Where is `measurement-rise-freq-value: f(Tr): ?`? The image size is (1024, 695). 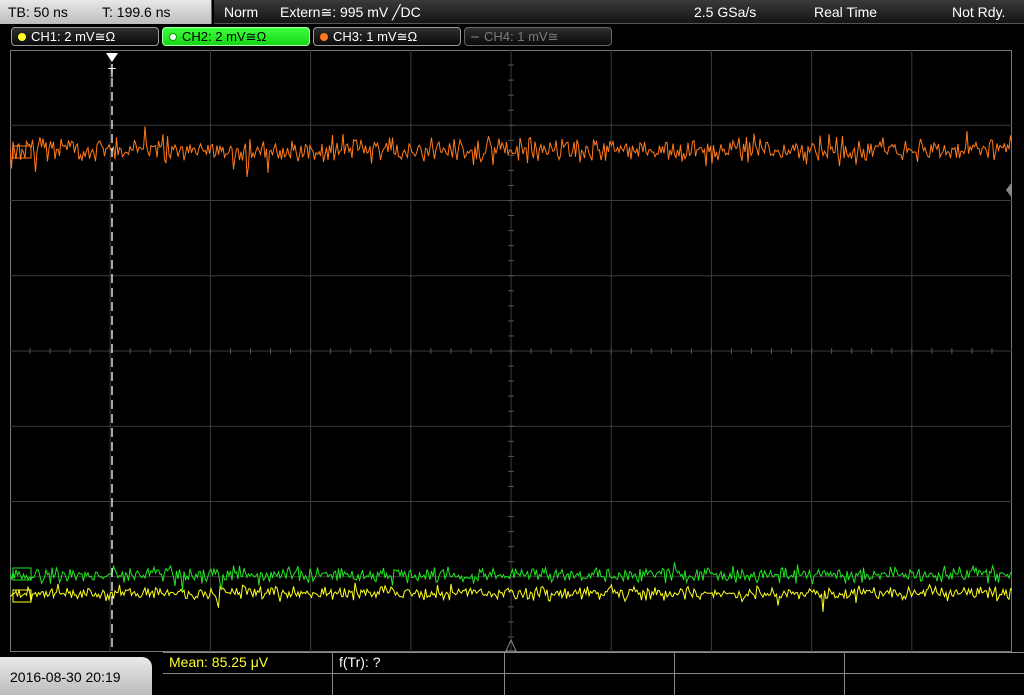 measurement-rise-freq-value: f(Tr): ? is located at coordinates (360, 662).